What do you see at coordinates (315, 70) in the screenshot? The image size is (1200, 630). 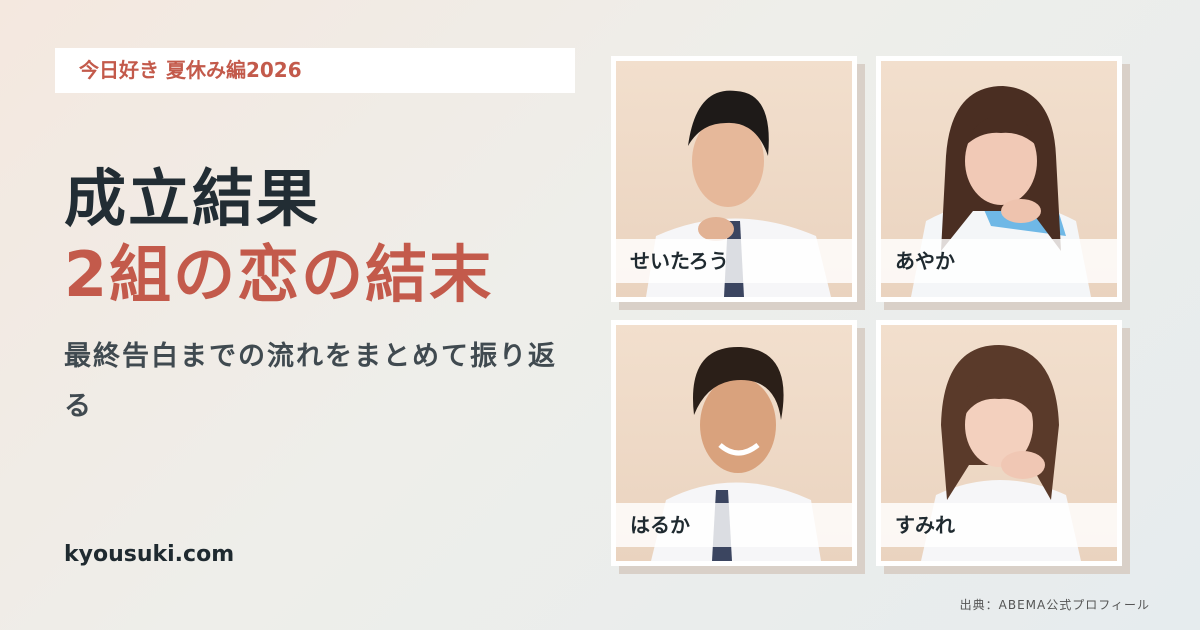 I see `series-tag: 今日好き 夏休み編2026` at bounding box center [315, 70].